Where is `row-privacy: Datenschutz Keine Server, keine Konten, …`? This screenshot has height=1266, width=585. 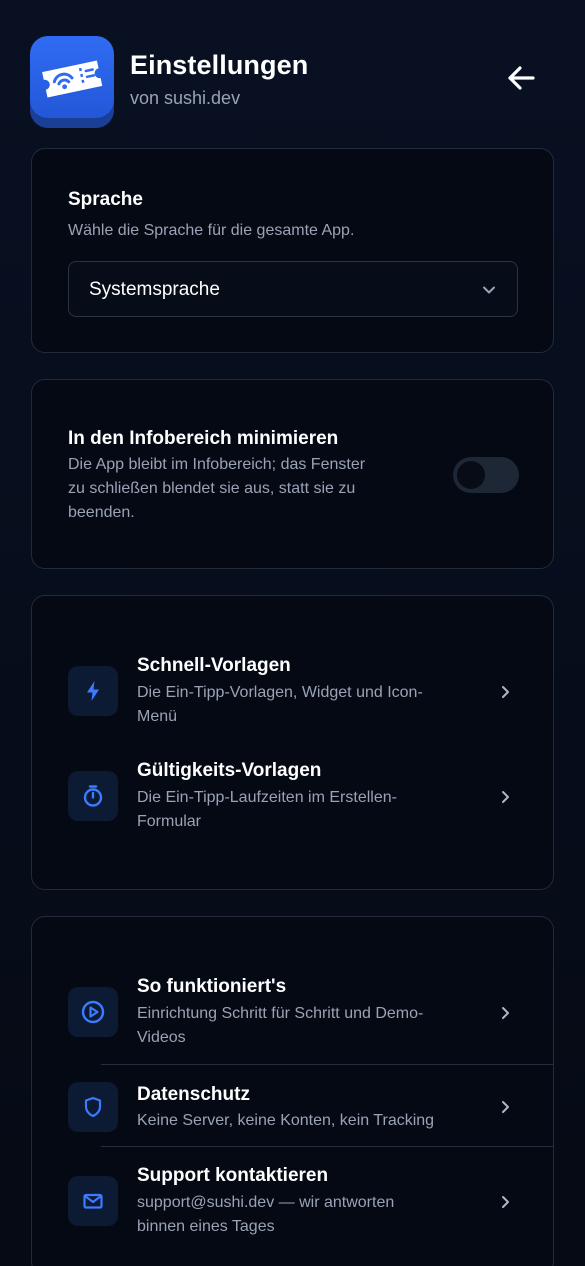 row-privacy: Datenschutz Keine Server, keine Konten, … is located at coordinates (293, 1108).